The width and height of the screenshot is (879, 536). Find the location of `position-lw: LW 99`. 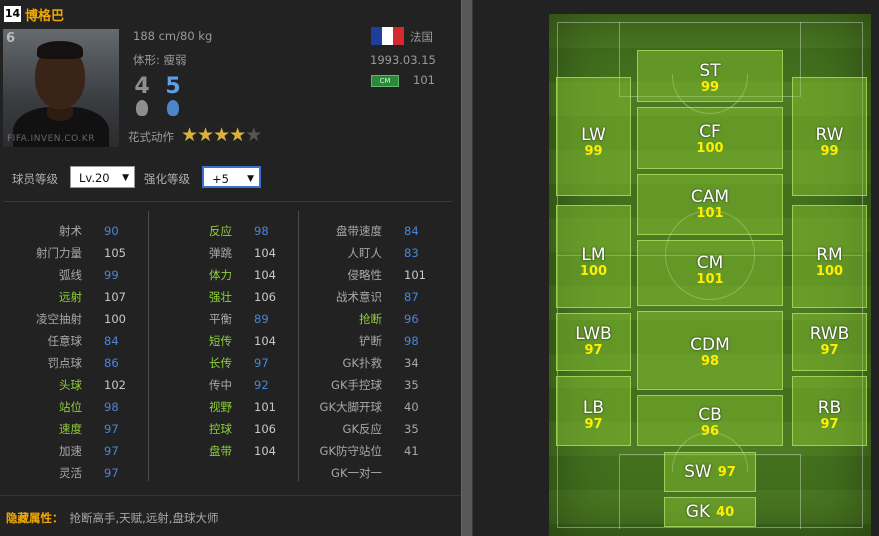

position-lw: LW 99 is located at coordinates (593, 136).